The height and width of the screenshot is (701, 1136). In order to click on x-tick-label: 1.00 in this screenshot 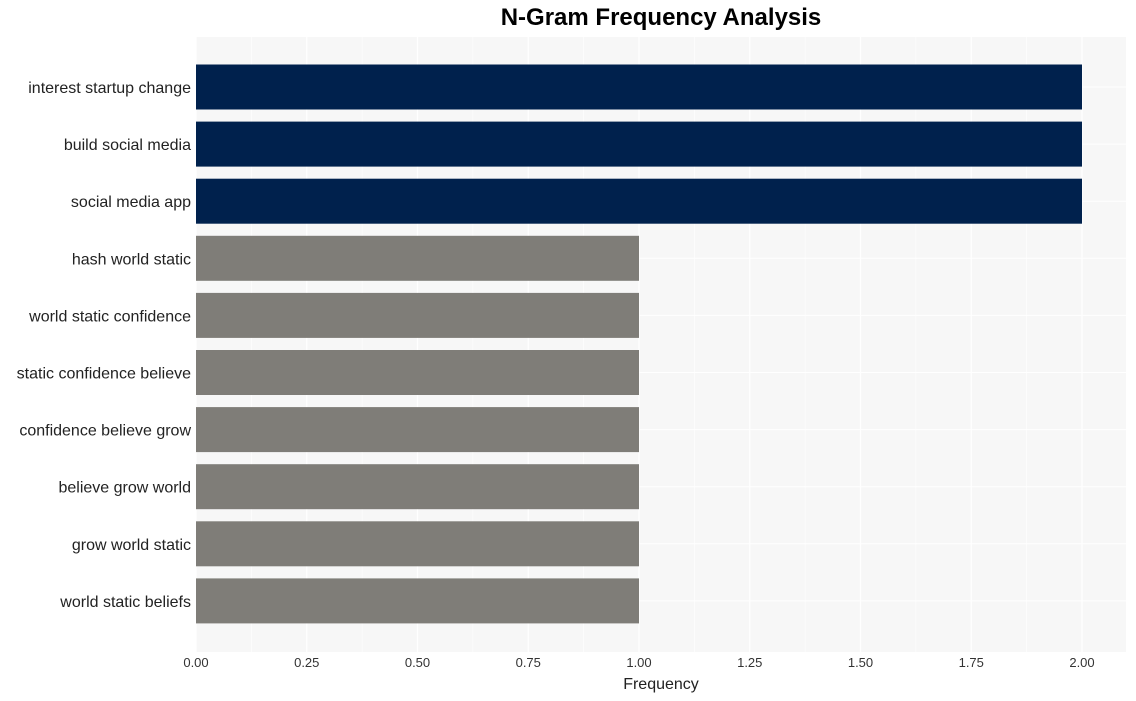, I will do `click(638, 662)`.